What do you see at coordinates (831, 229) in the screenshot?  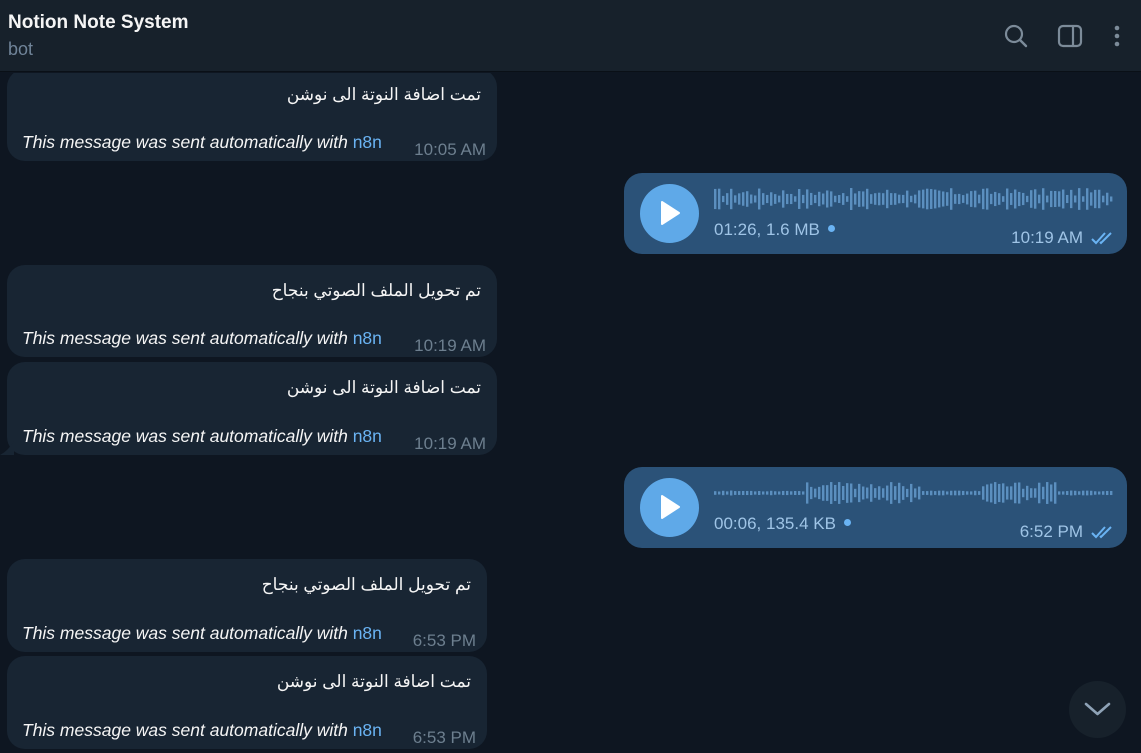 I see `unplayed-dot` at bounding box center [831, 229].